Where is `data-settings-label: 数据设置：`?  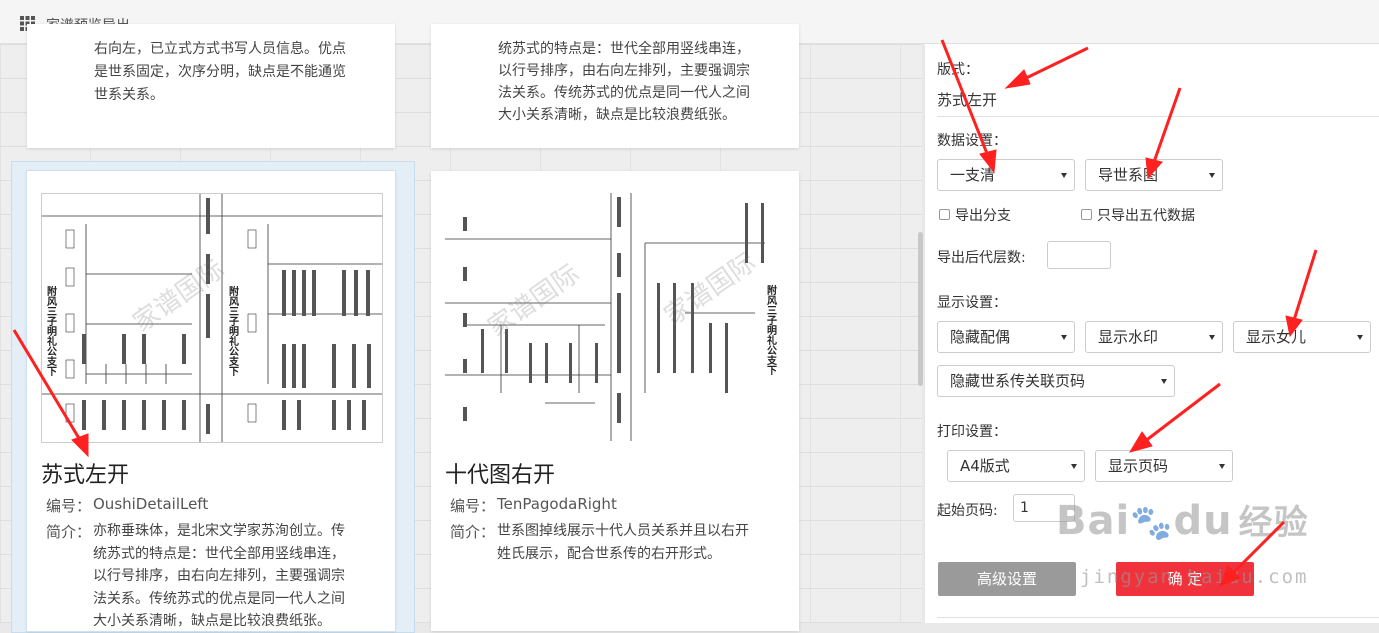
data-settings-label: 数据设置： is located at coordinates (972, 141).